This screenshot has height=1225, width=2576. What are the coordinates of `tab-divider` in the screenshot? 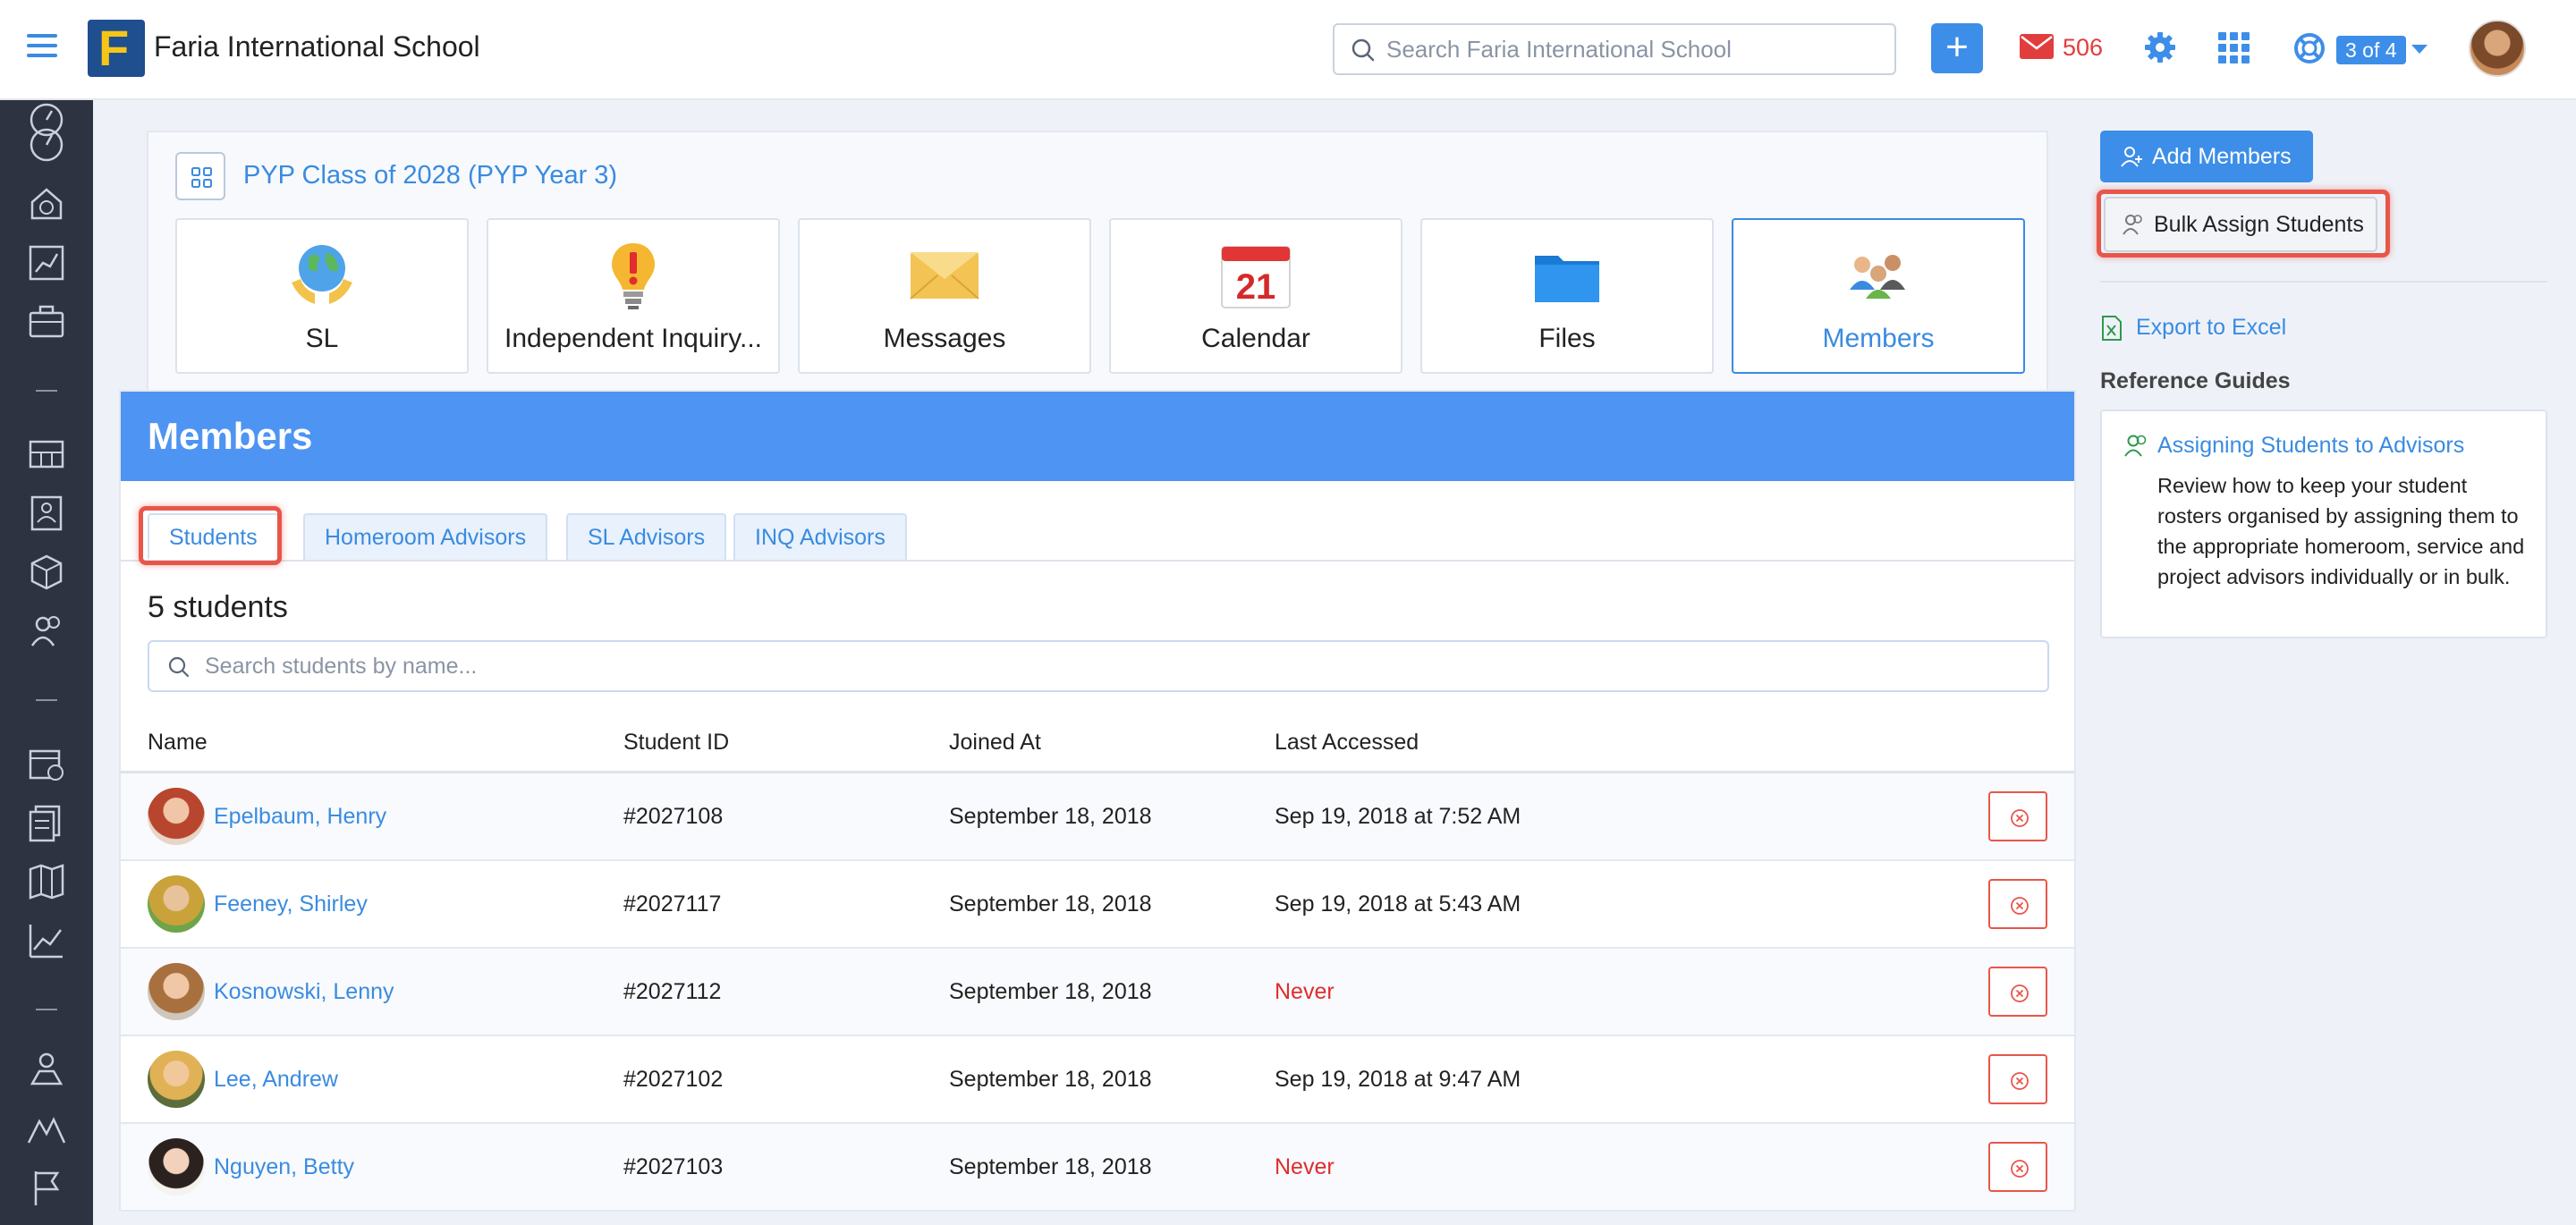 It's located at (1097, 561).